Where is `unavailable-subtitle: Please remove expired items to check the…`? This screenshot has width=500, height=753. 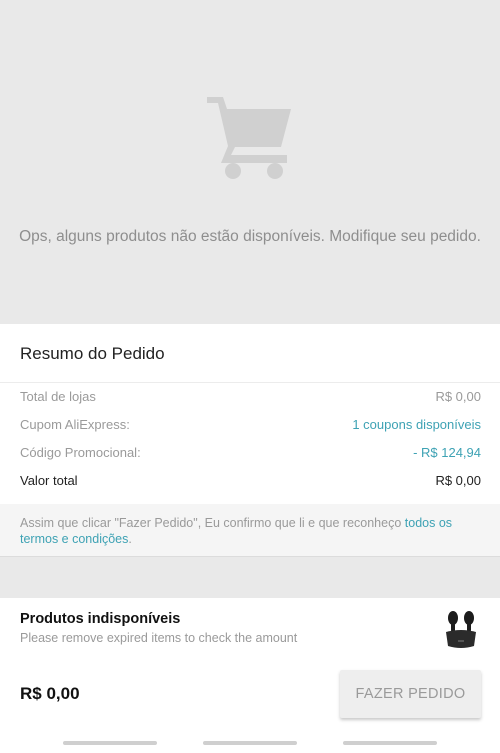
unavailable-subtitle: Please remove expired items to check the… is located at coordinates (159, 638).